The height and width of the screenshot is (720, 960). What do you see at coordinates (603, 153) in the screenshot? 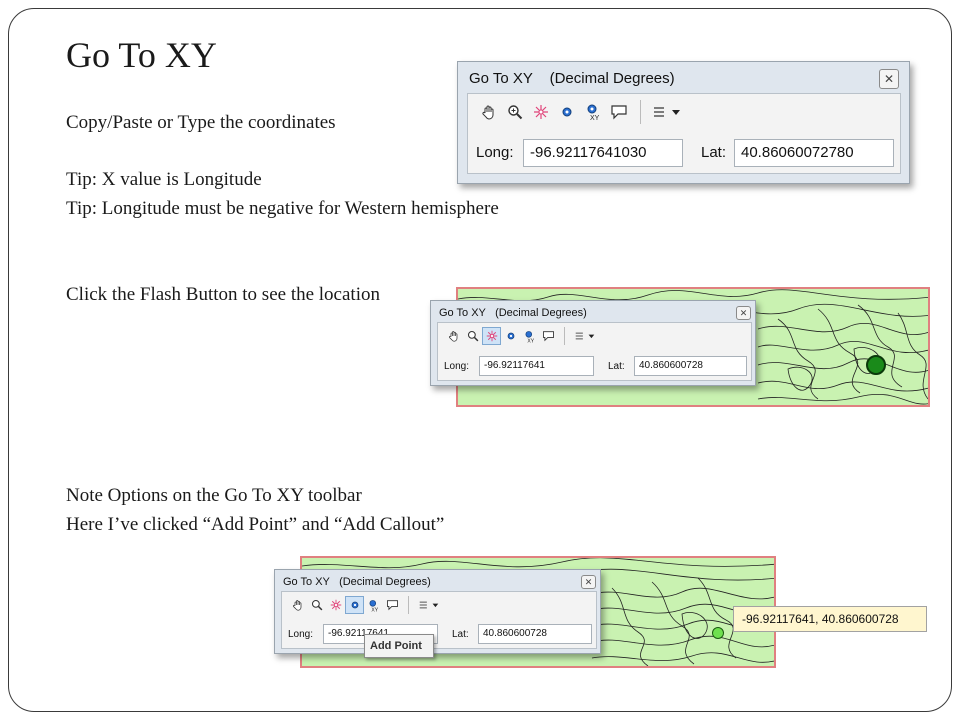
I see `long-input: -96.92117641030` at bounding box center [603, 153].